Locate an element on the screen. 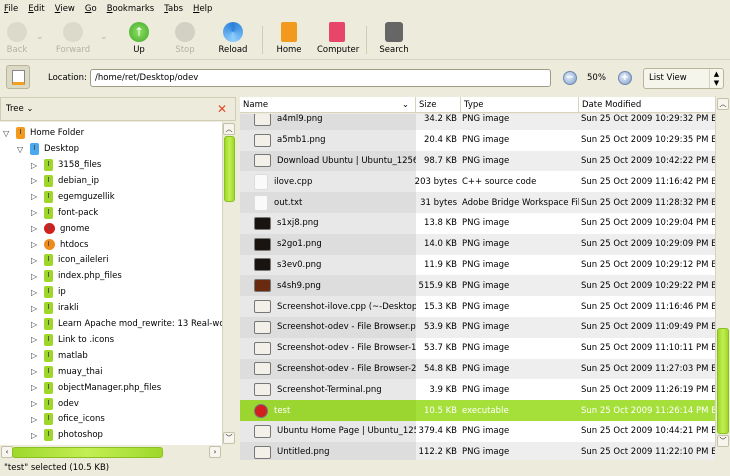 This screenshot has height=476, width=730. tree-item: ▷ objectManager.php_files is located at coordinates (96, 388).